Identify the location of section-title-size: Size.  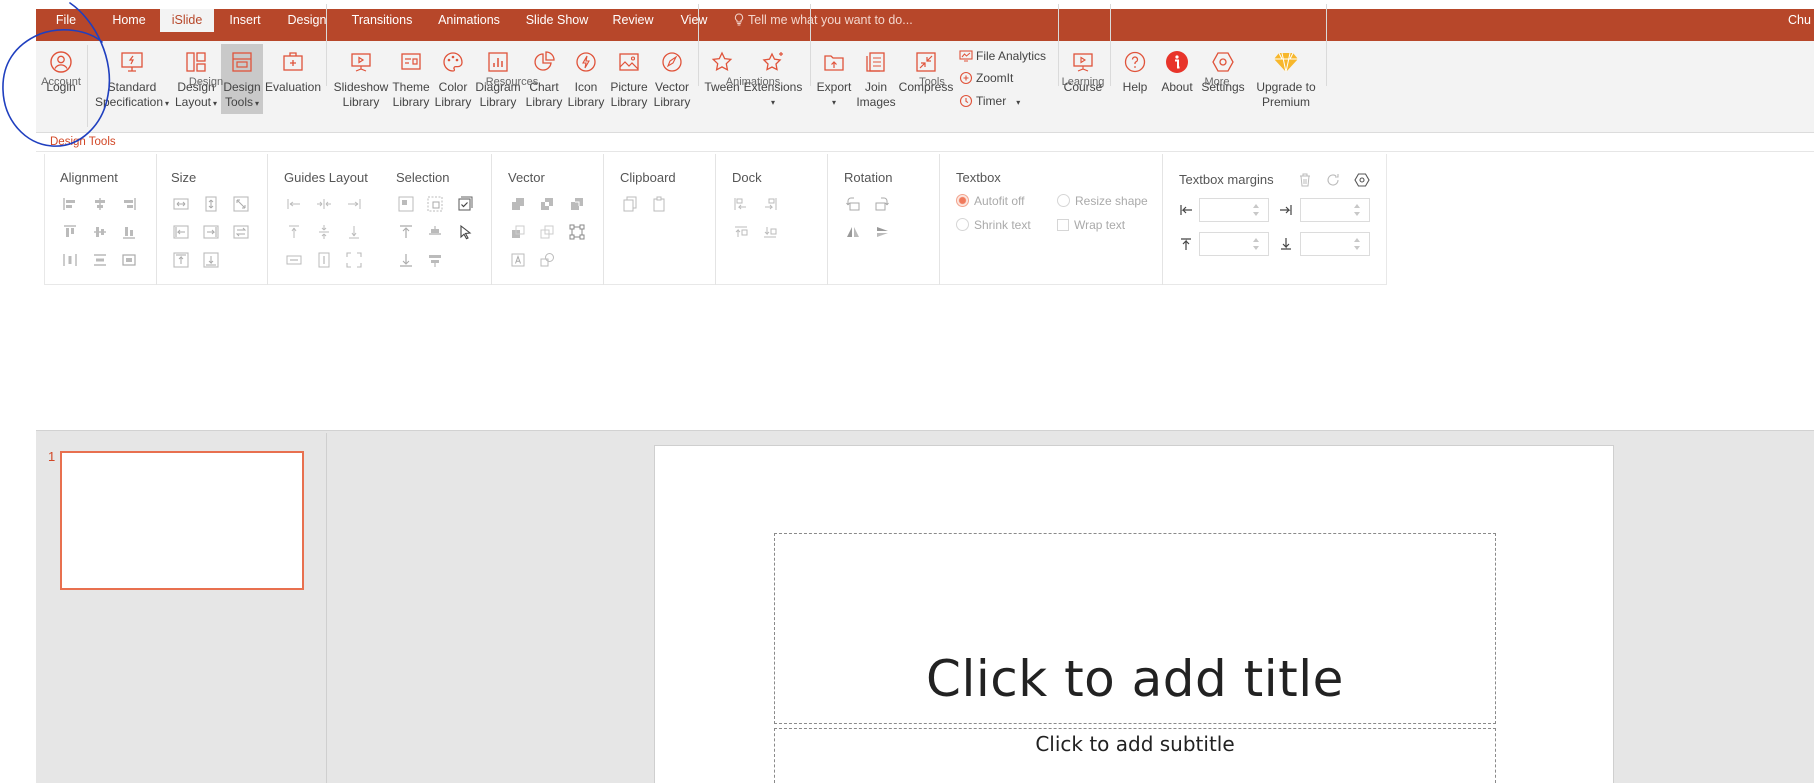
(184, 177).